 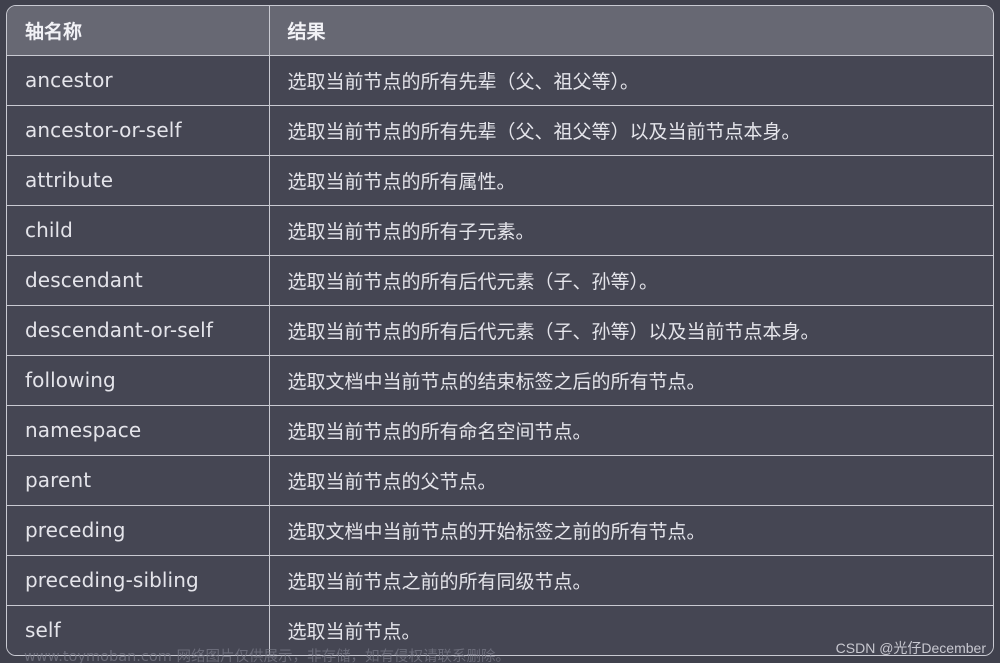 I want to click on result-cell: 选取当前节点之前的所有同级节点。, so click(x=631, y=580).